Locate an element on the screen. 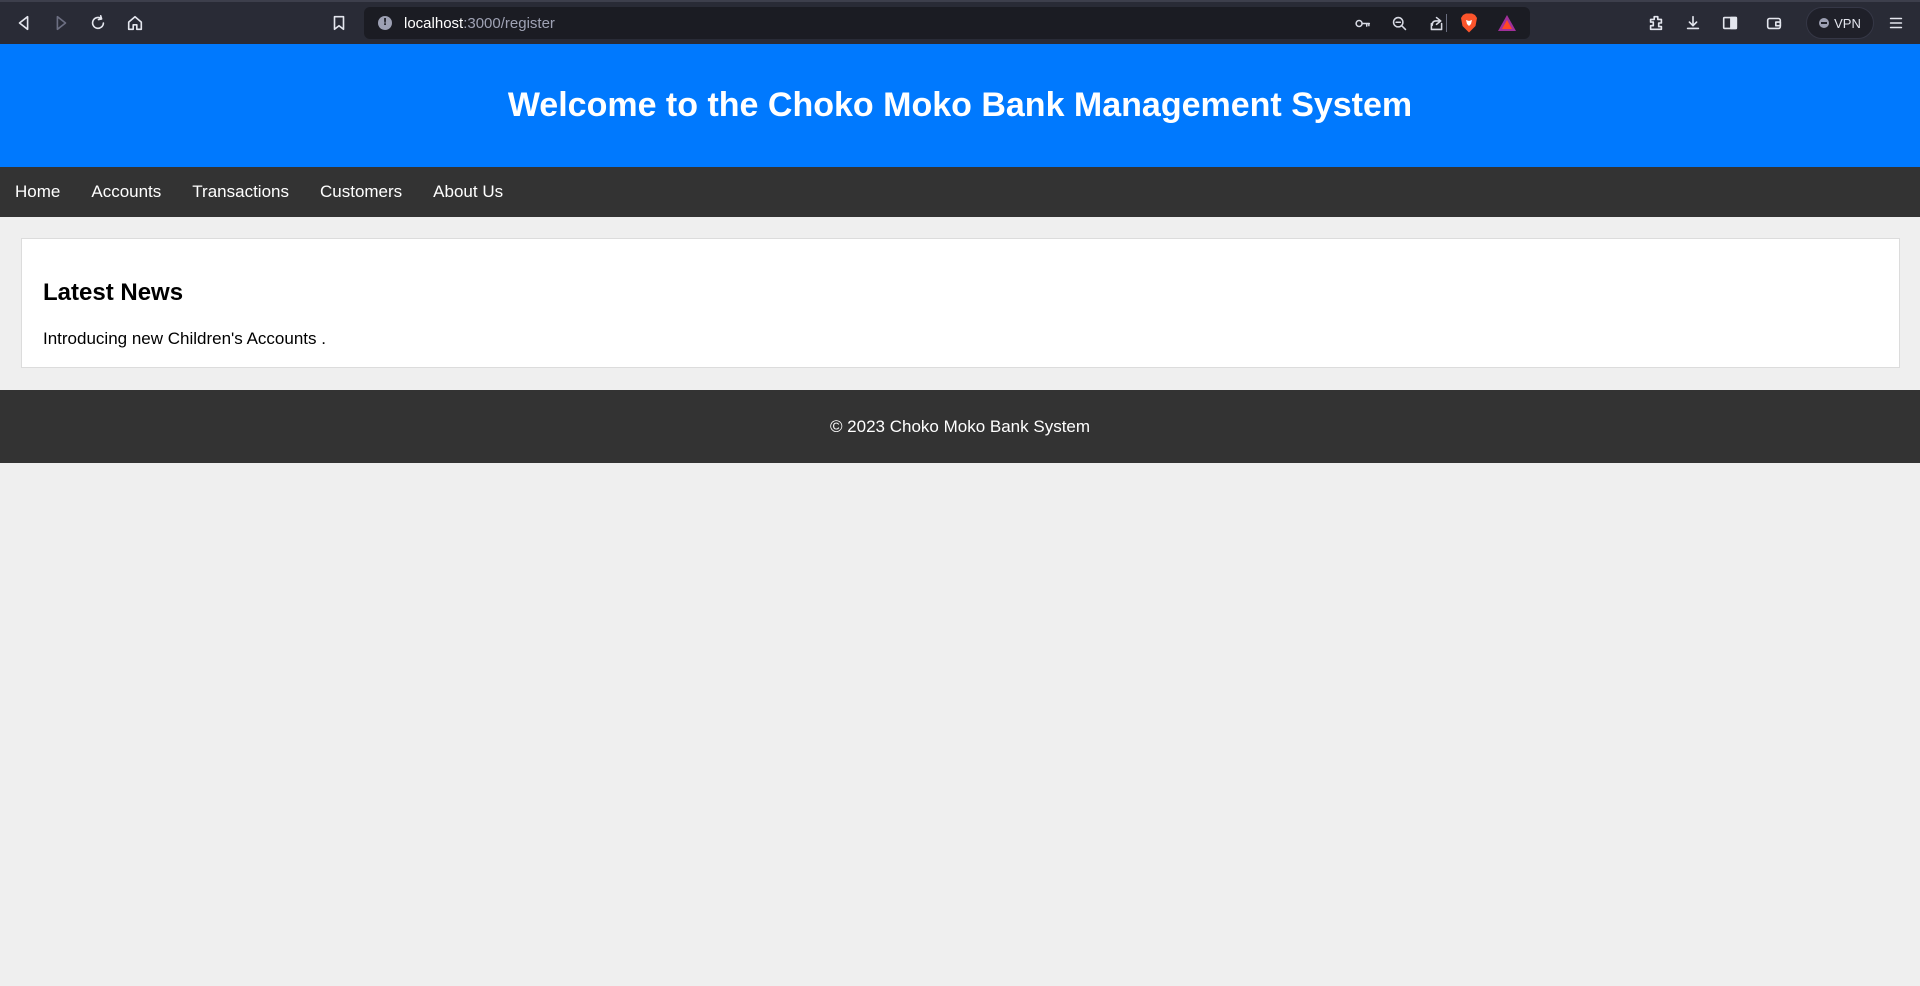  wallet-icon is located at coordinates (1774, 23).